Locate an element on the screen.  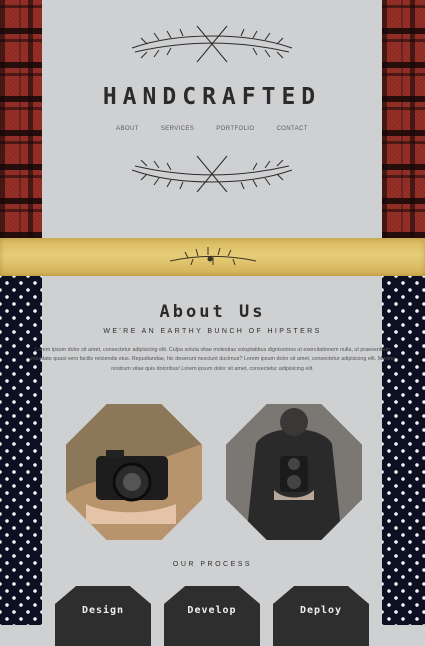
about-title: About Us is located at coordinates (212, 312).